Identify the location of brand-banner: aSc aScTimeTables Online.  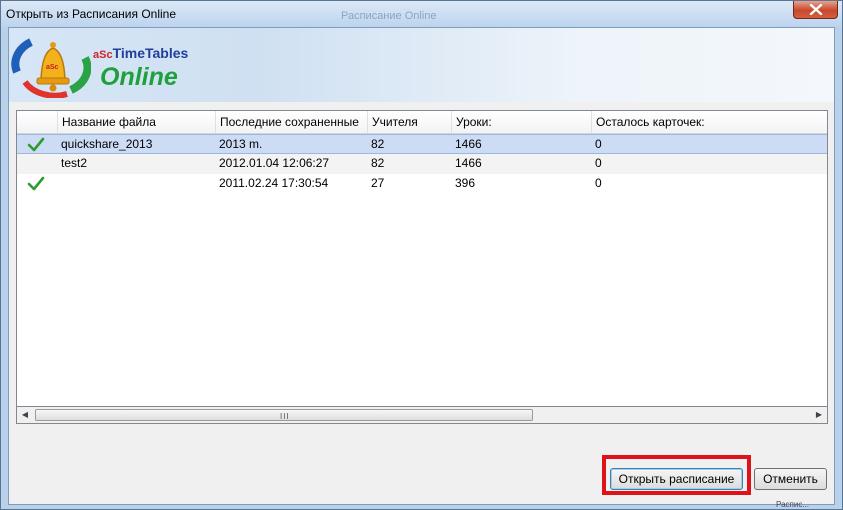
(421, 65).